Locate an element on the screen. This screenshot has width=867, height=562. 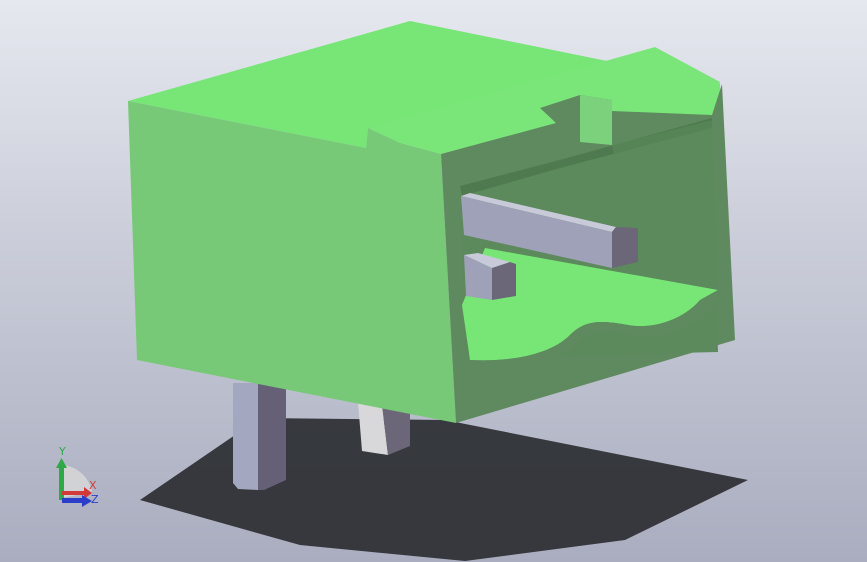
triad-y-label: Y is located at coordinates (62, 451).